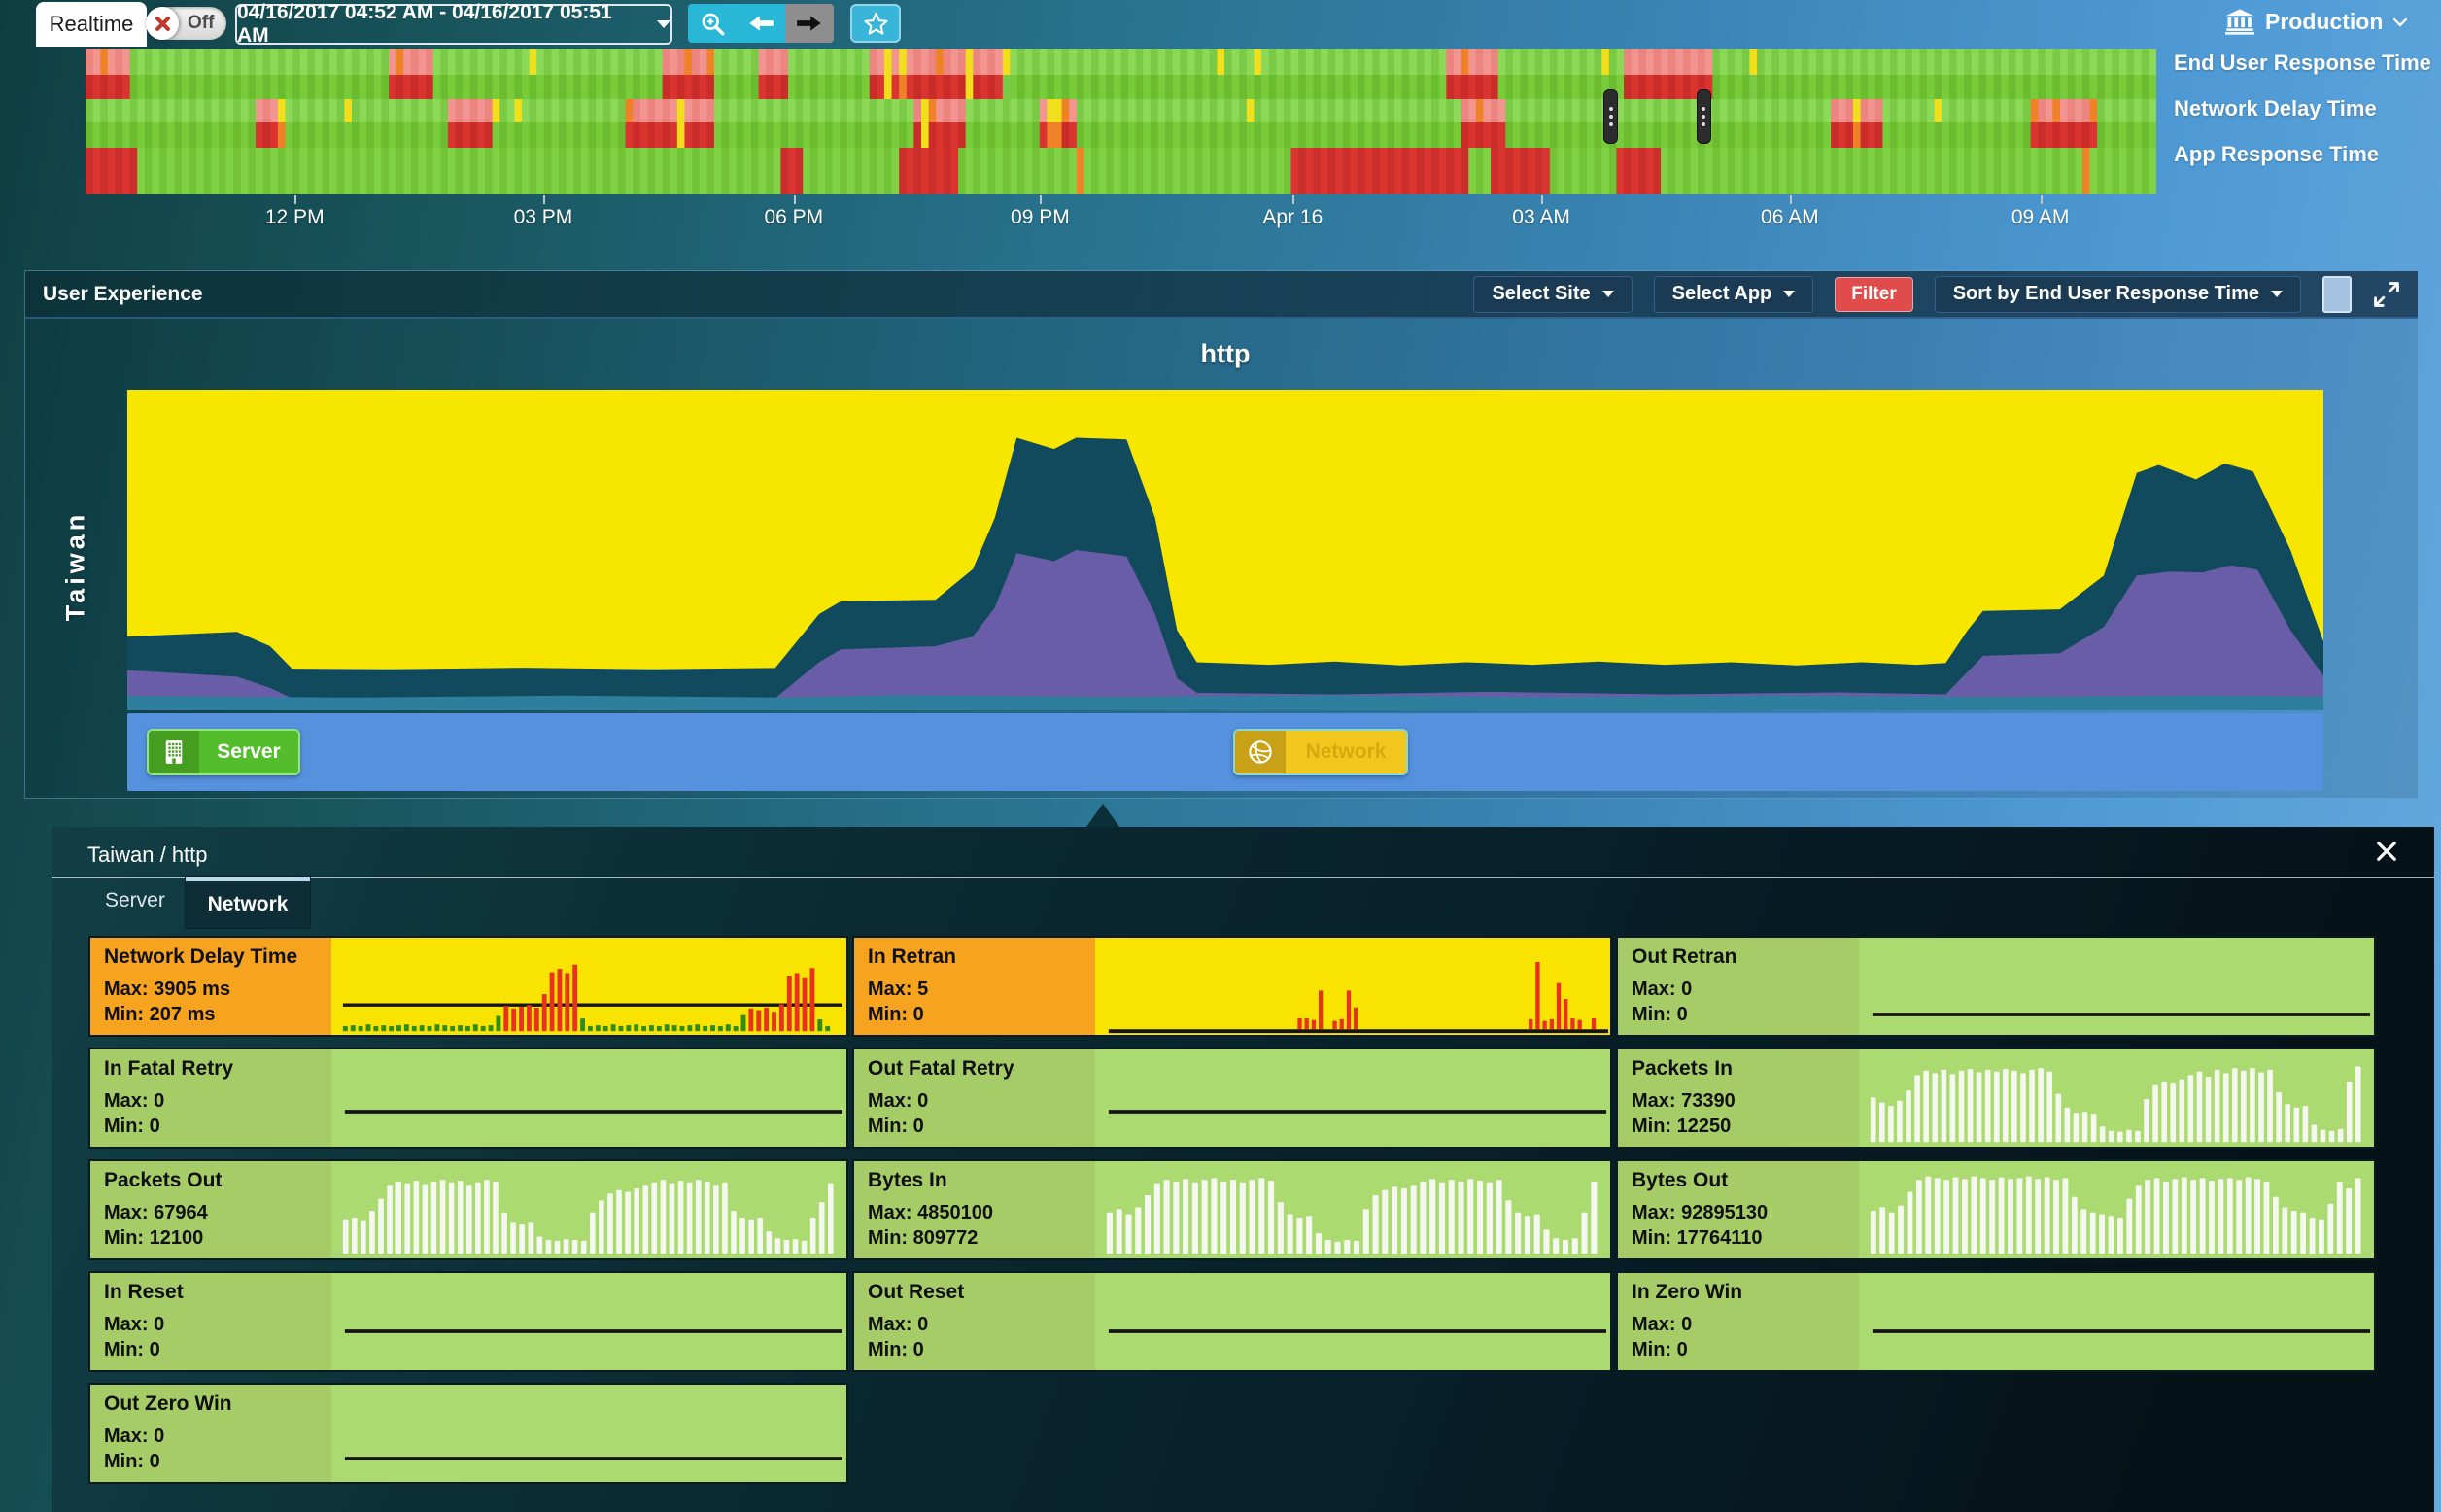  Describe the element at coordinates (174, 752) in the screenshot. I see `building-icon` at that location.